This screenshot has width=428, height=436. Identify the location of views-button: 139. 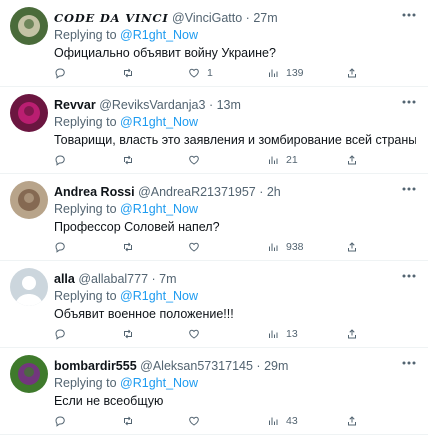
(285, 73).